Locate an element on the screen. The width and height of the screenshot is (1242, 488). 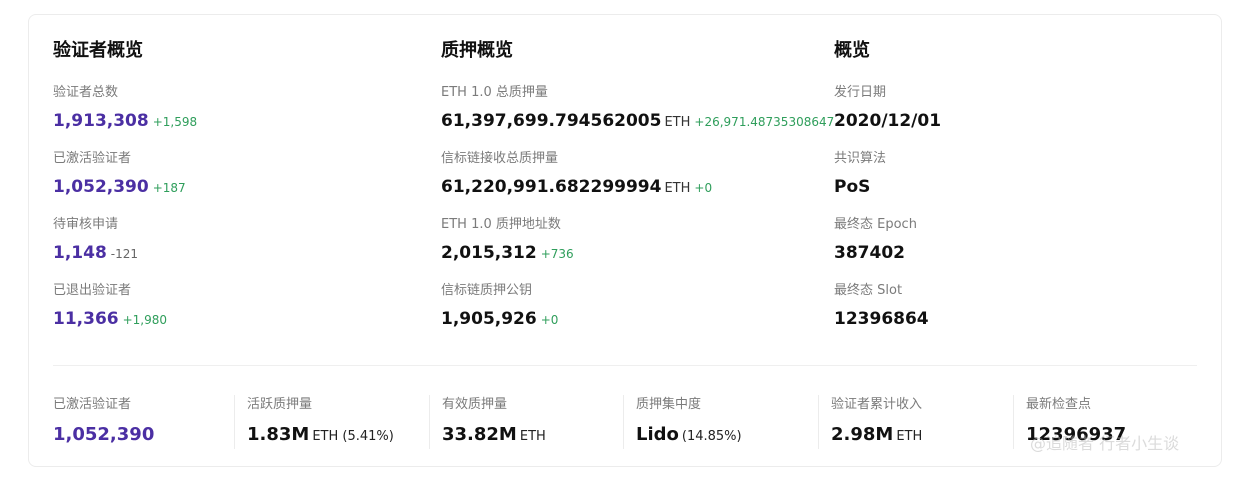
stat-delta: -121 is located at coordinates (124, 254).